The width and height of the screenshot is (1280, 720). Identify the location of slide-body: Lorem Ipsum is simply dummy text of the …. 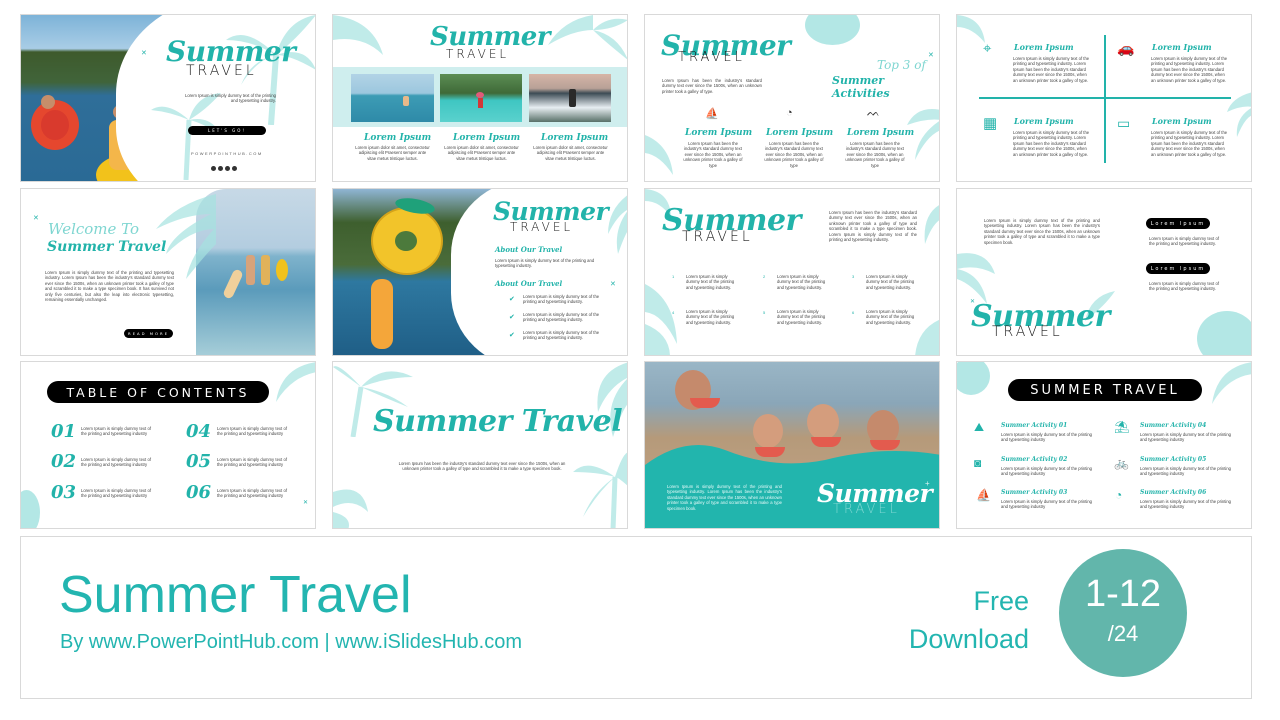
(724, 497).